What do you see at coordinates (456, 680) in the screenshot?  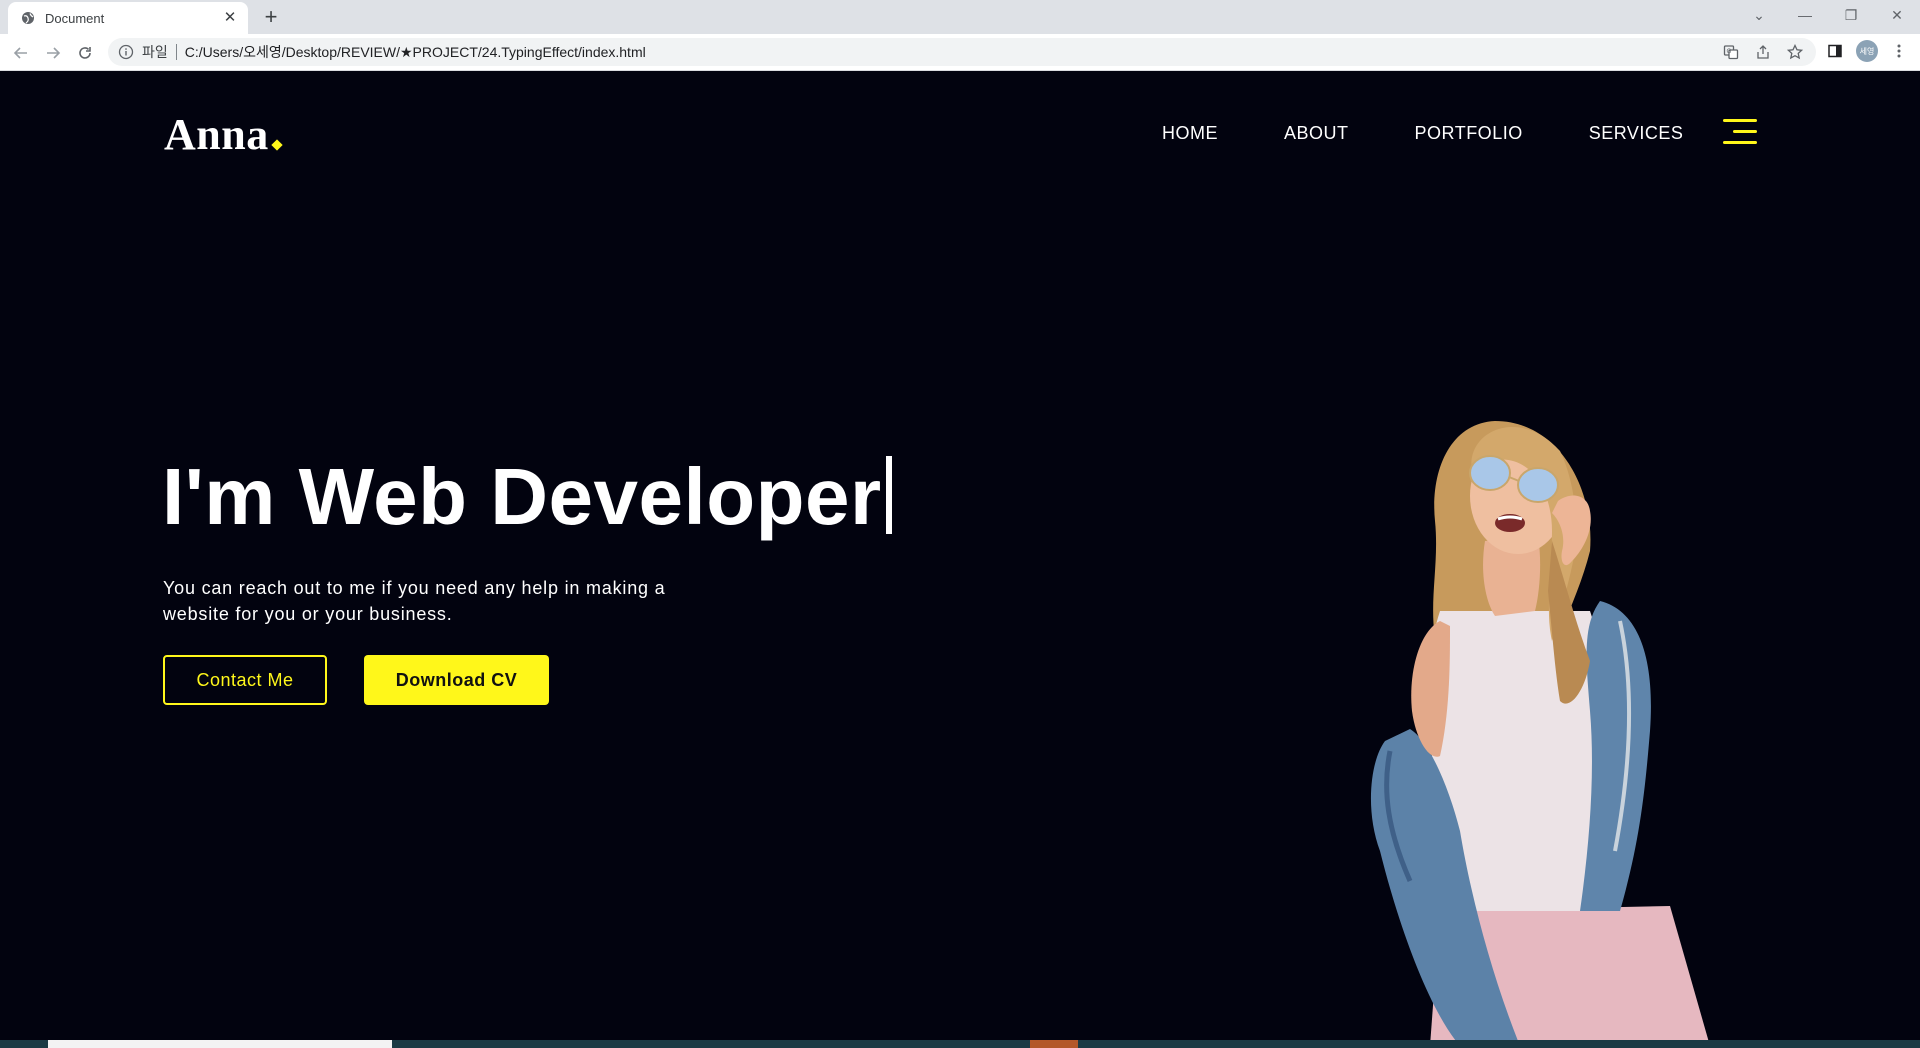 I see `download-cv-button: Download CV` at bounding box center [456, 680].